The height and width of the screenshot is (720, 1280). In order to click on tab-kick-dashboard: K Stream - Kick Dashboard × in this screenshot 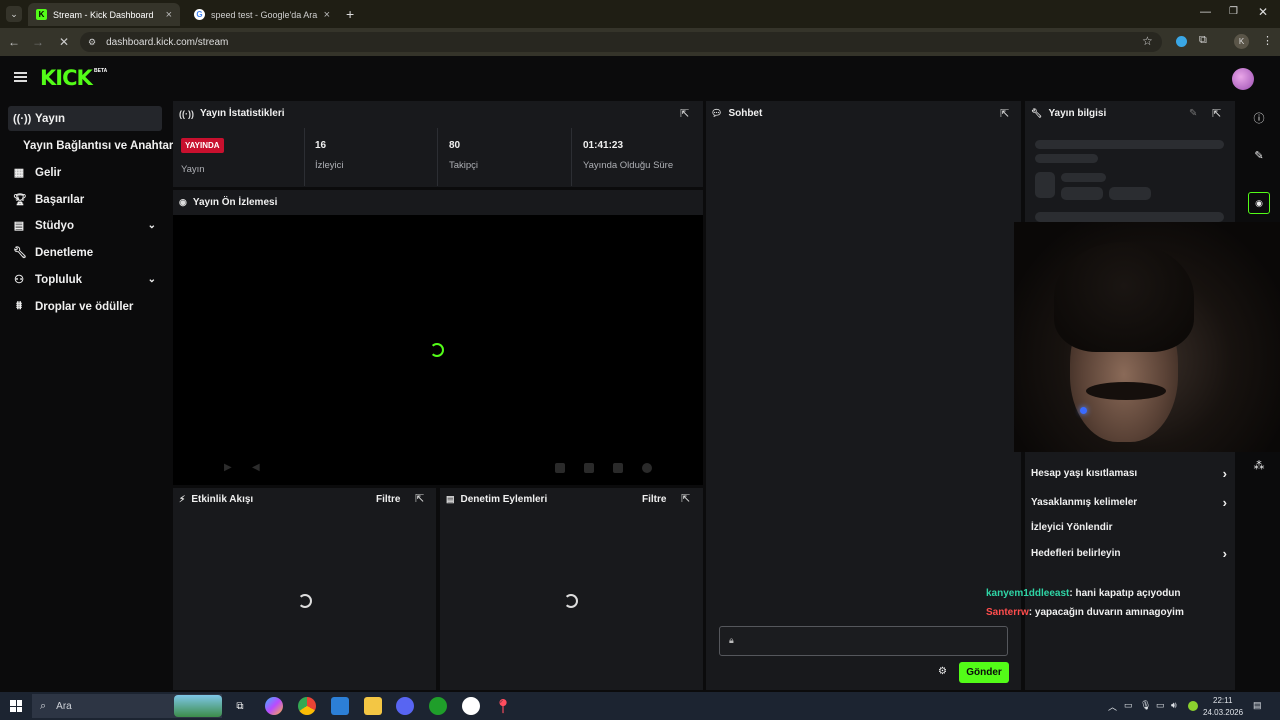, I will do `click(104, 14)`.